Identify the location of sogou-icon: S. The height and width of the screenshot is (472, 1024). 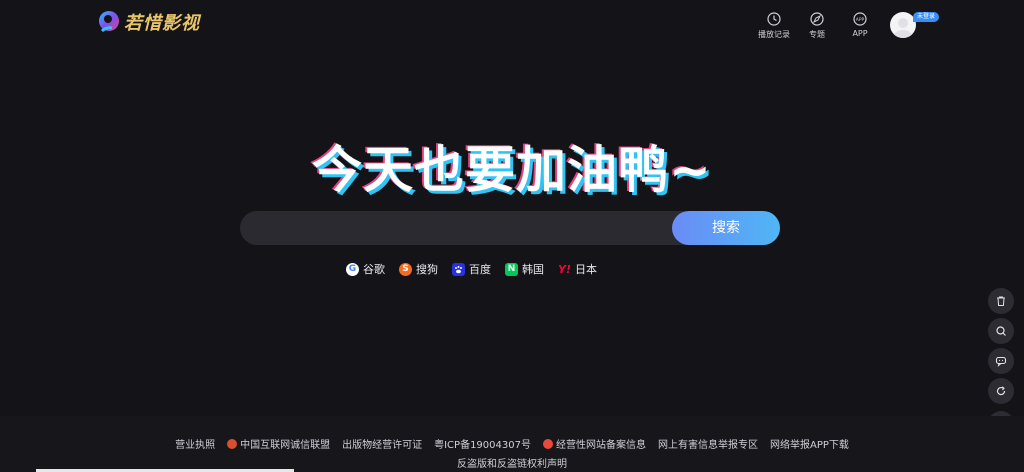
(405, 269).